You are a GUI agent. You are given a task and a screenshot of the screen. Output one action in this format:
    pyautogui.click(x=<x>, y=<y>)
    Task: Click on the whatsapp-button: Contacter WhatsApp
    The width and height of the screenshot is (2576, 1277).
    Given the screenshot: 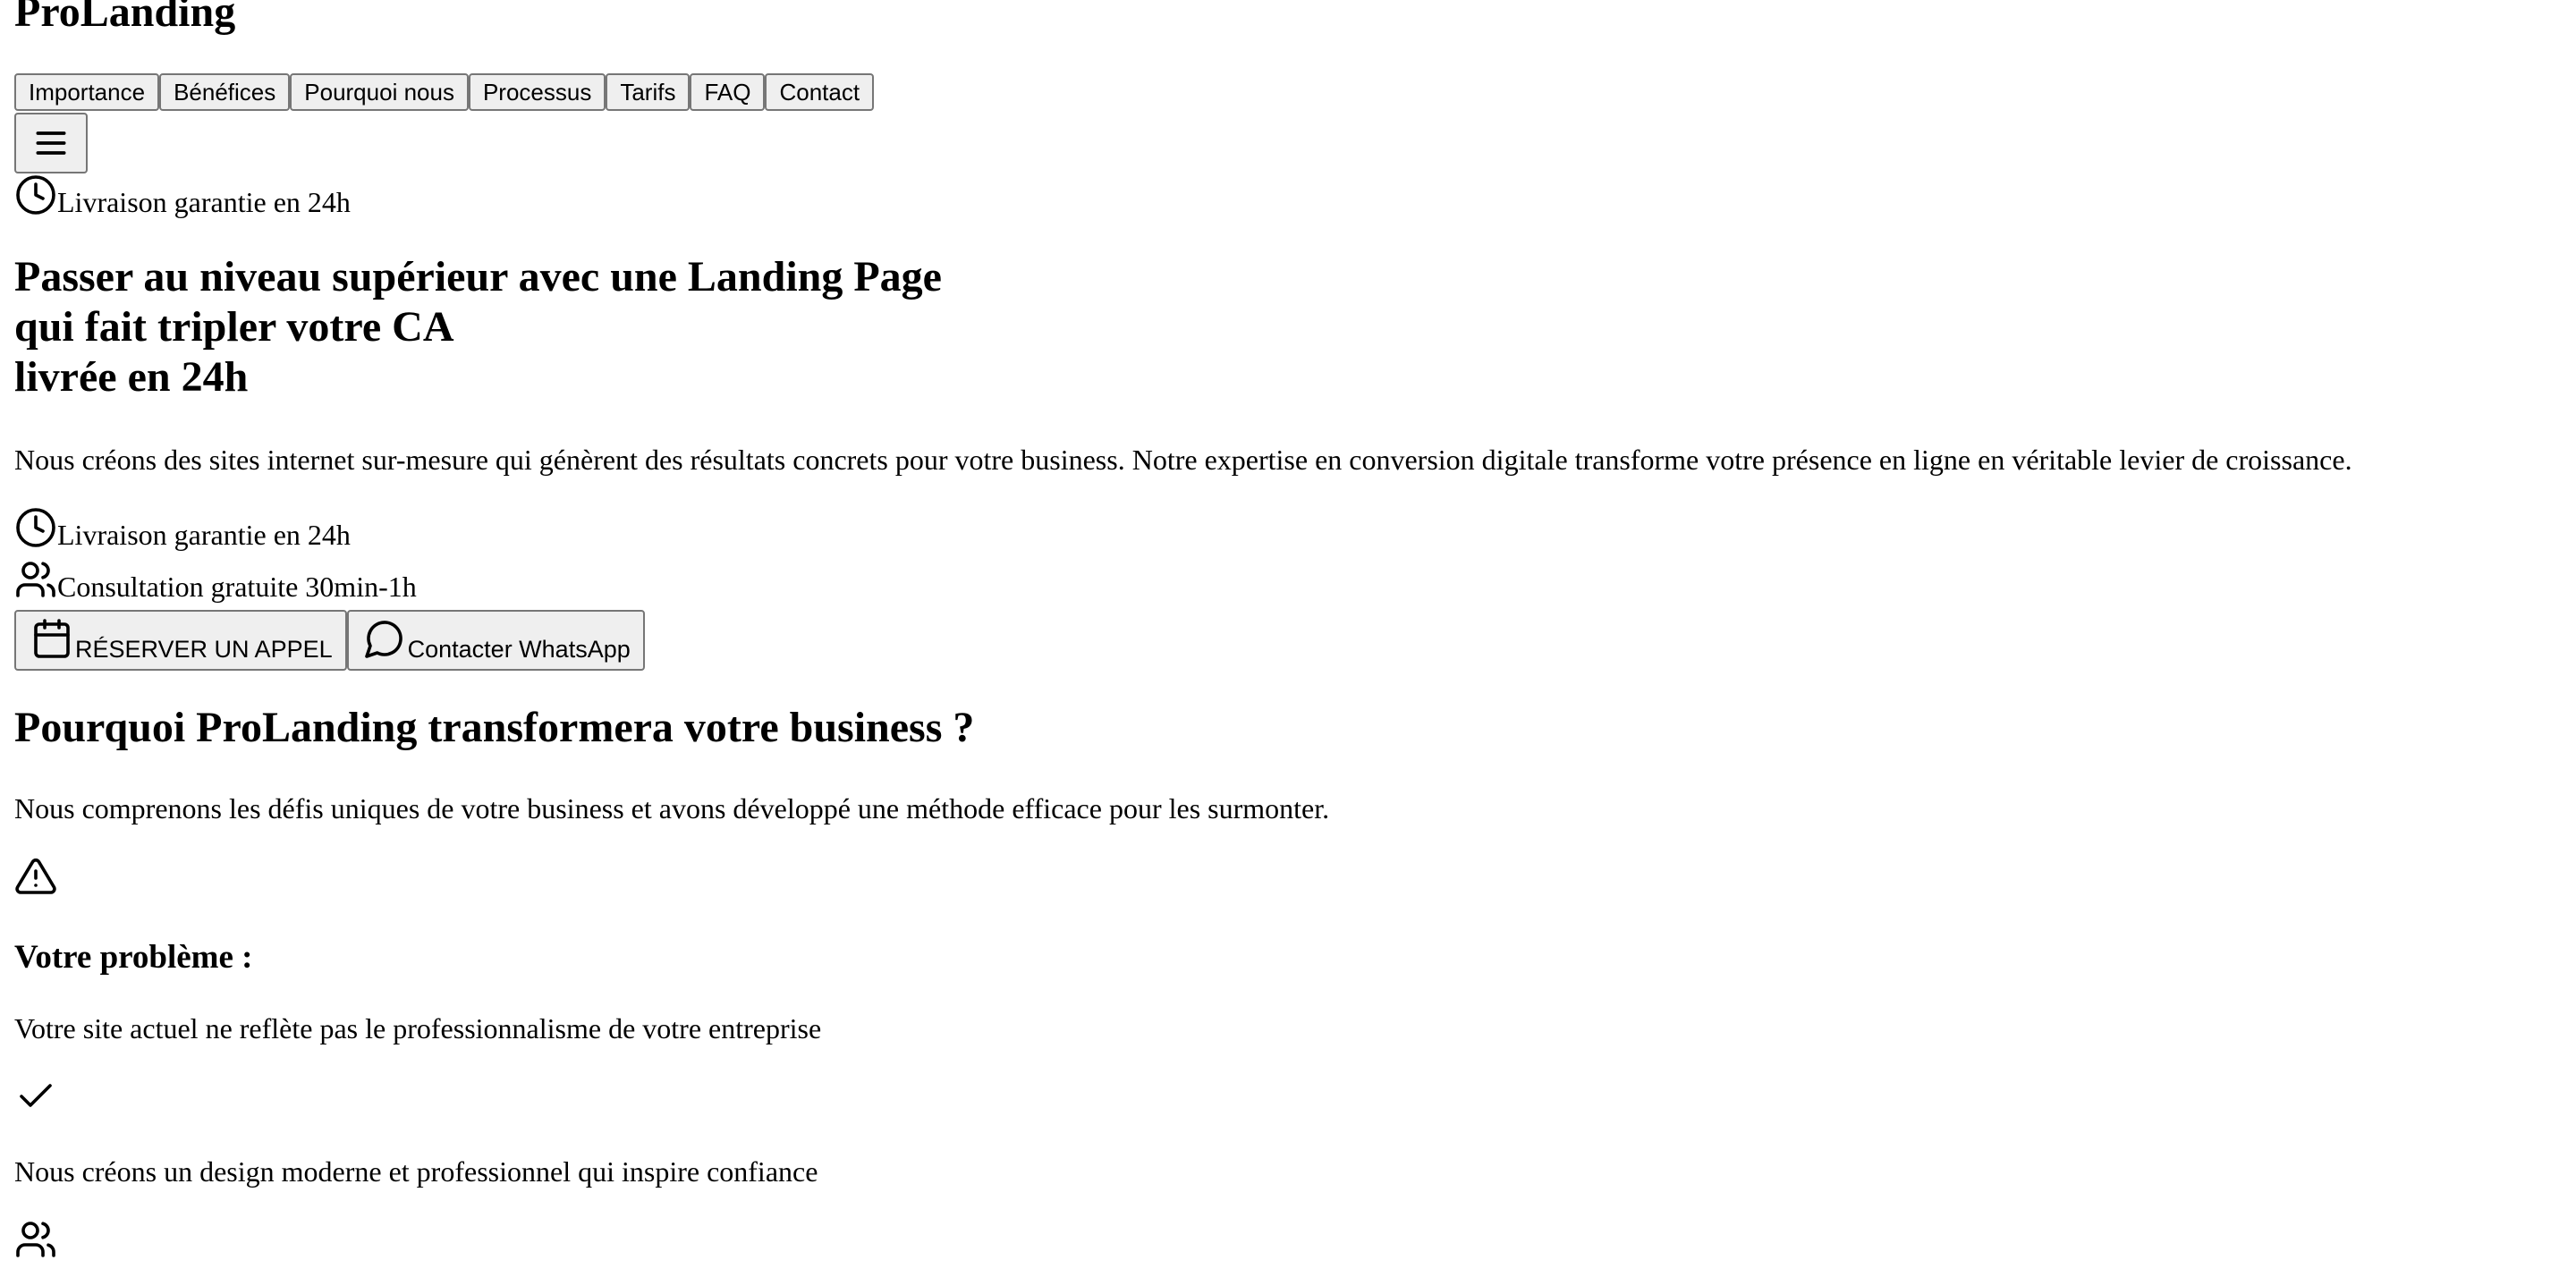 What is the action you would take?
    pyautogui.click(x=495, y=640)
    